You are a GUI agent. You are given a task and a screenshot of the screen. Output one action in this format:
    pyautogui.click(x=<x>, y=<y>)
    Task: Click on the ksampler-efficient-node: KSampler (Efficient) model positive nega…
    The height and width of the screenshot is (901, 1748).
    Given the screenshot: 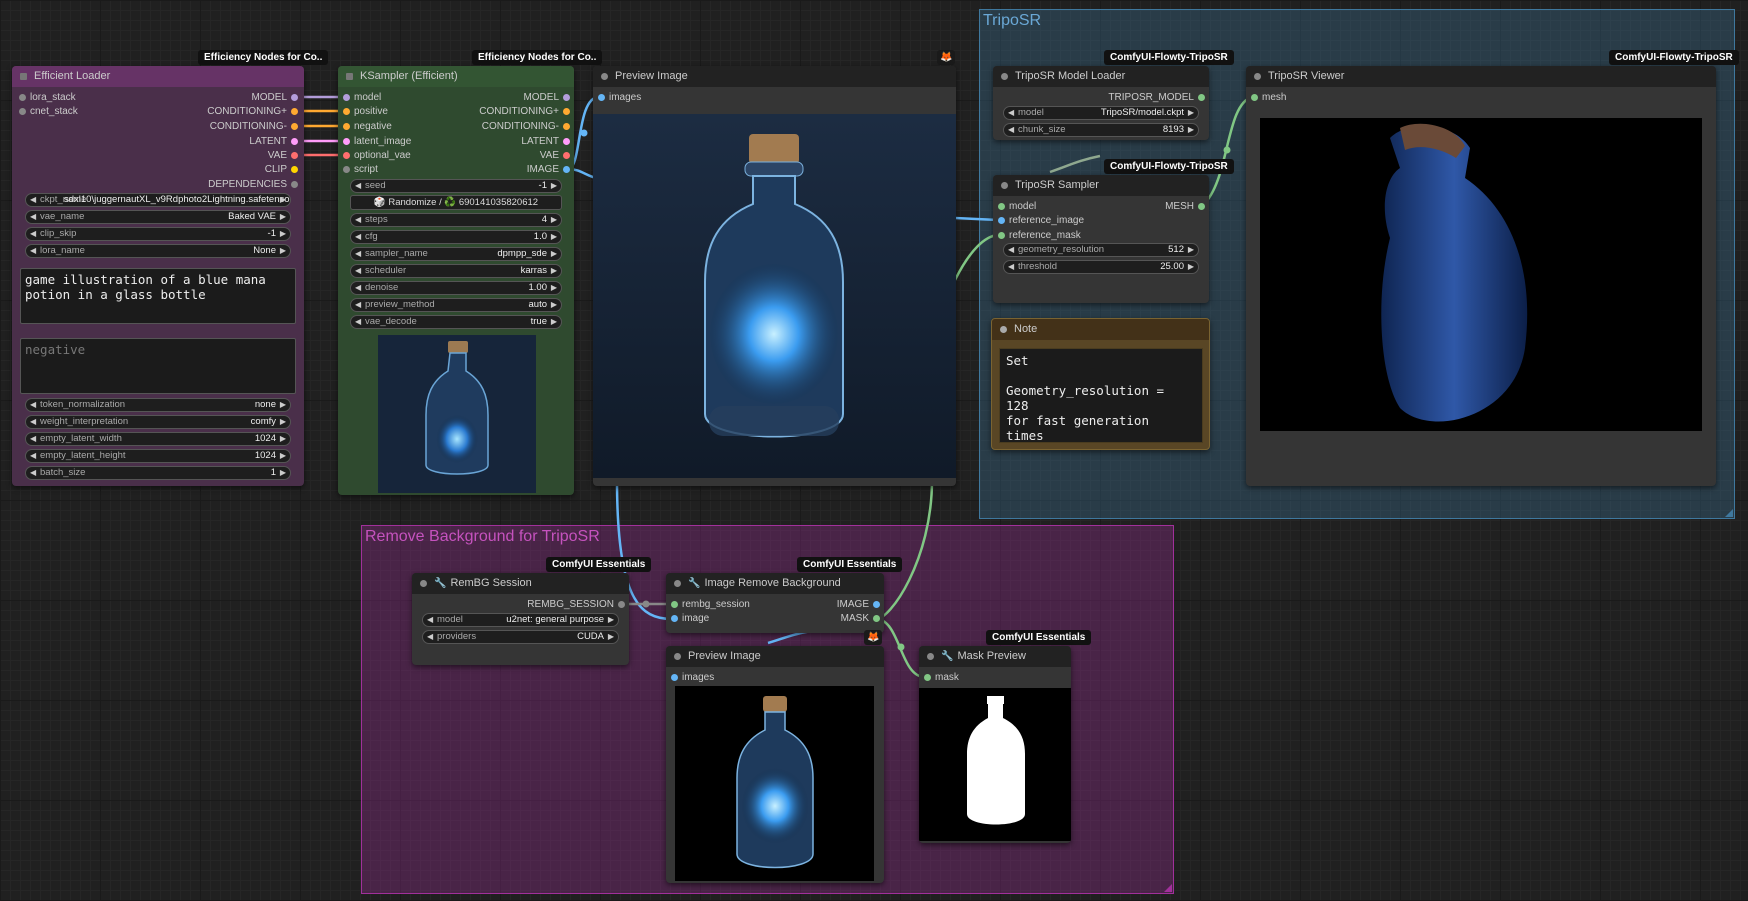 What is the action you would take?
    pyautogui.click(x=456, y=280)
    